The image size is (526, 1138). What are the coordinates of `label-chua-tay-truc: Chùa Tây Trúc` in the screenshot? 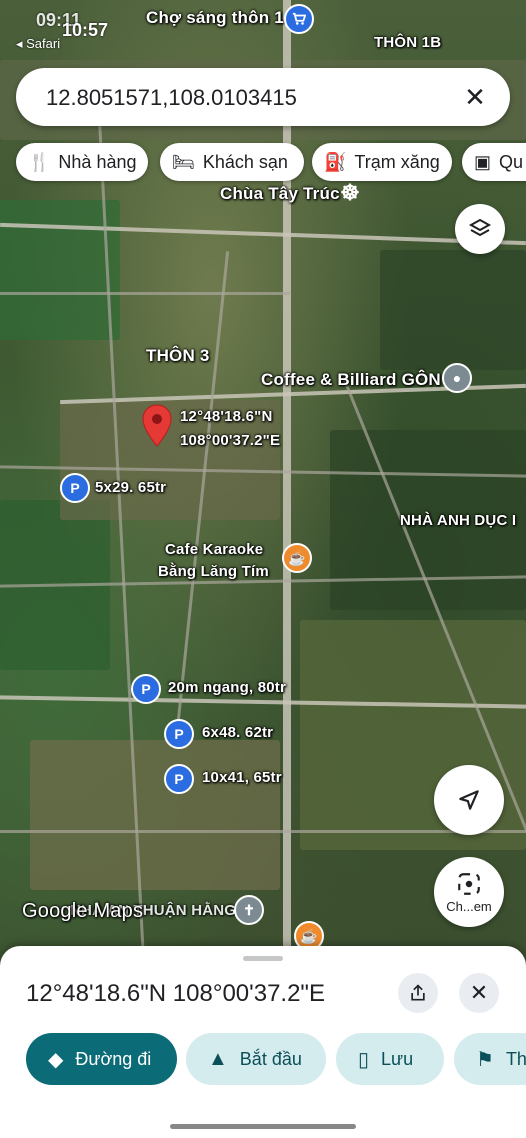 It's located at (280, 193).